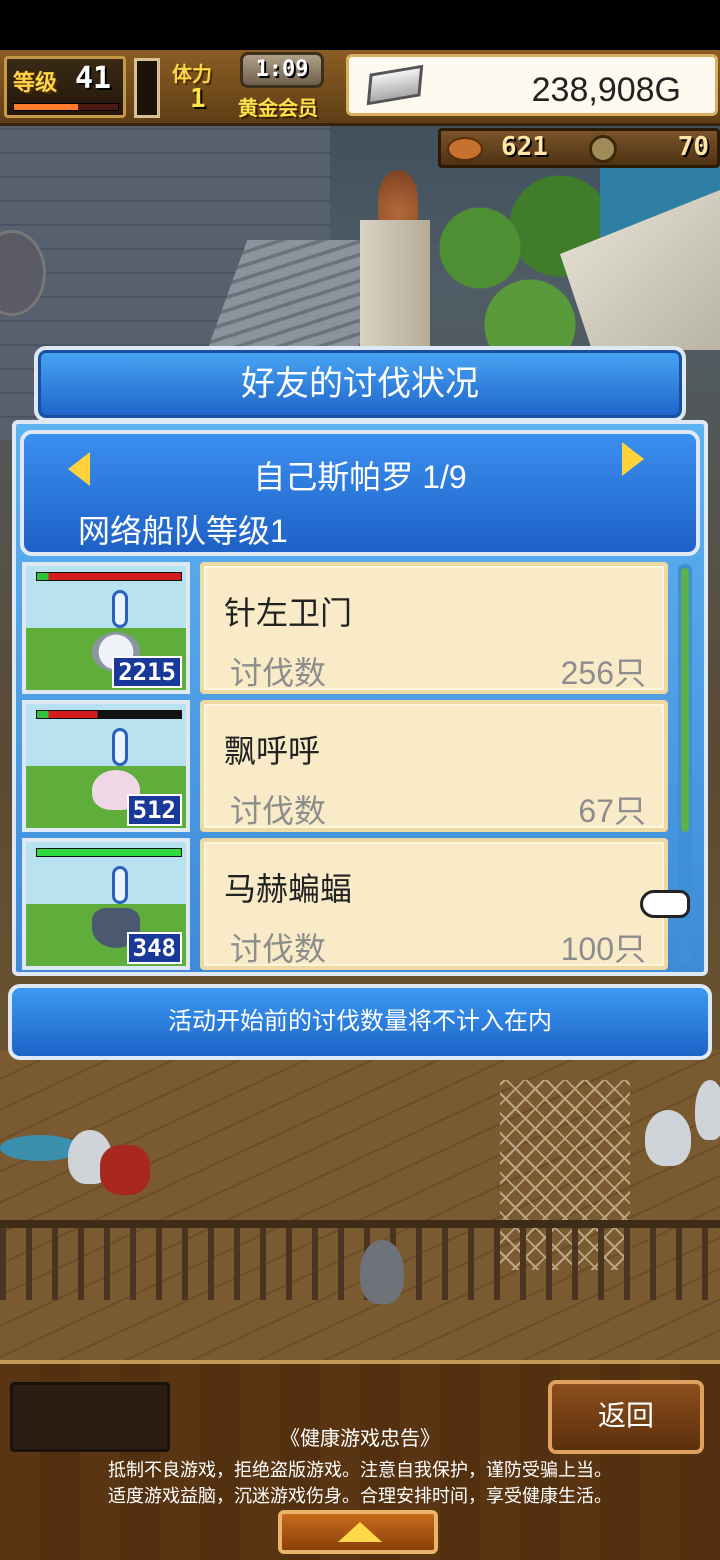  What do you see at coordinates (603, 673) in the screenshot?
I see `kill-count-value: 256只` at bounding box center [603, 673].